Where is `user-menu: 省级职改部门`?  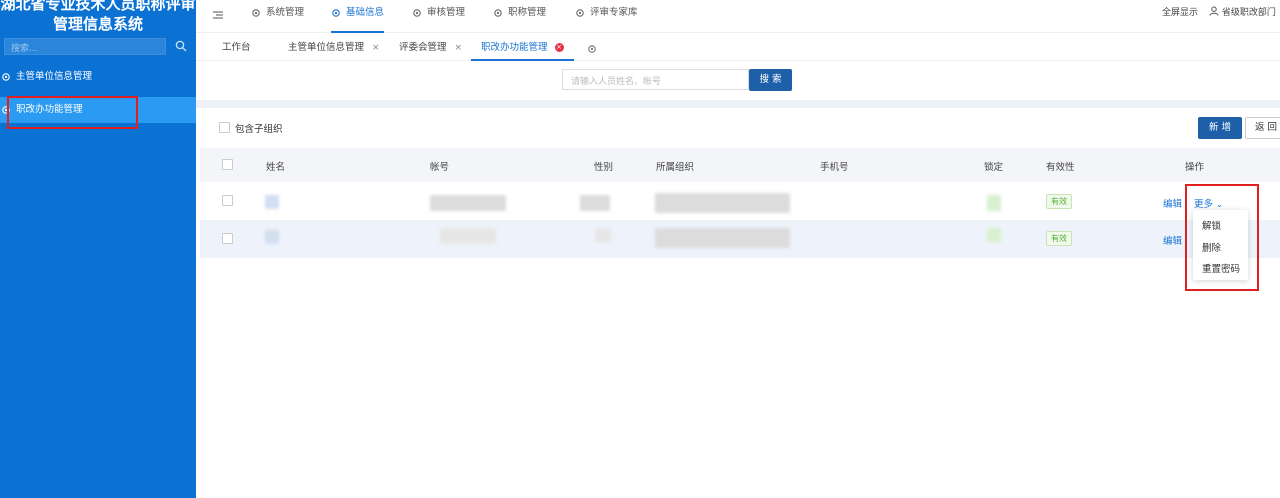 user-menu: 省级职改部门 is located at coordinates (1242, 13).